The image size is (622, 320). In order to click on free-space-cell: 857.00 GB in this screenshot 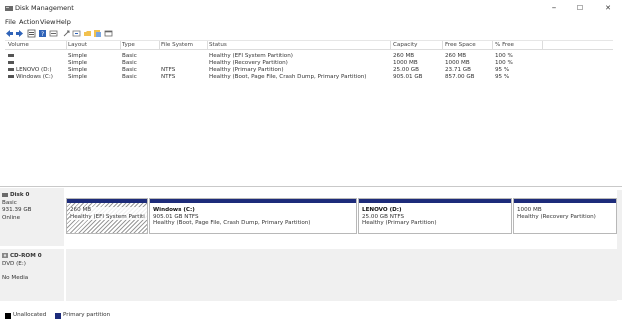, I will do `click(460, 77)`.